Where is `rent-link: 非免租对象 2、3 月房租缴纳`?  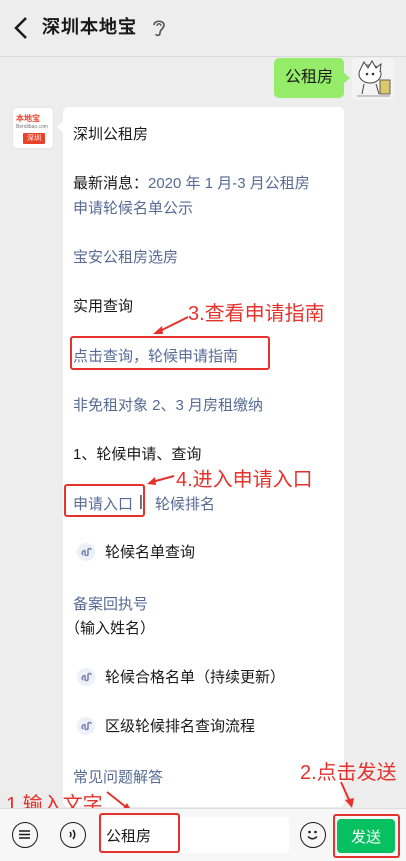 rent-link: 非免租对象 2、3 月房租缴纳 is located at coordinates (168, 404).